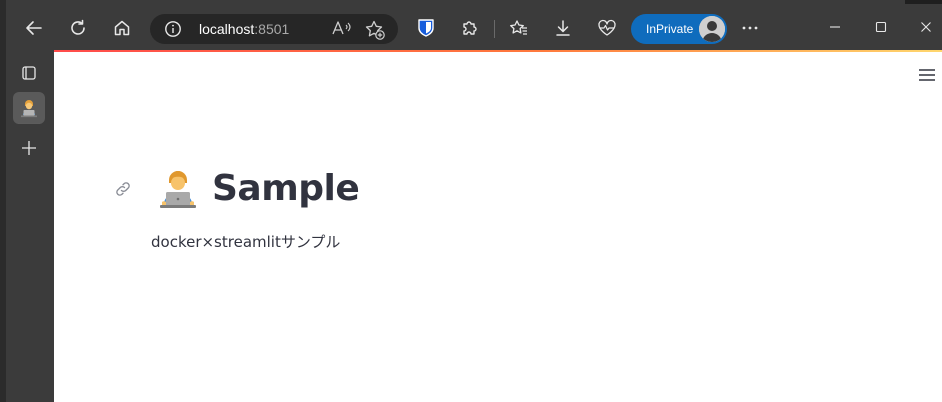 The width and height of the screenshot is (942, 402). I want to click on close-button, so click(924, 27).